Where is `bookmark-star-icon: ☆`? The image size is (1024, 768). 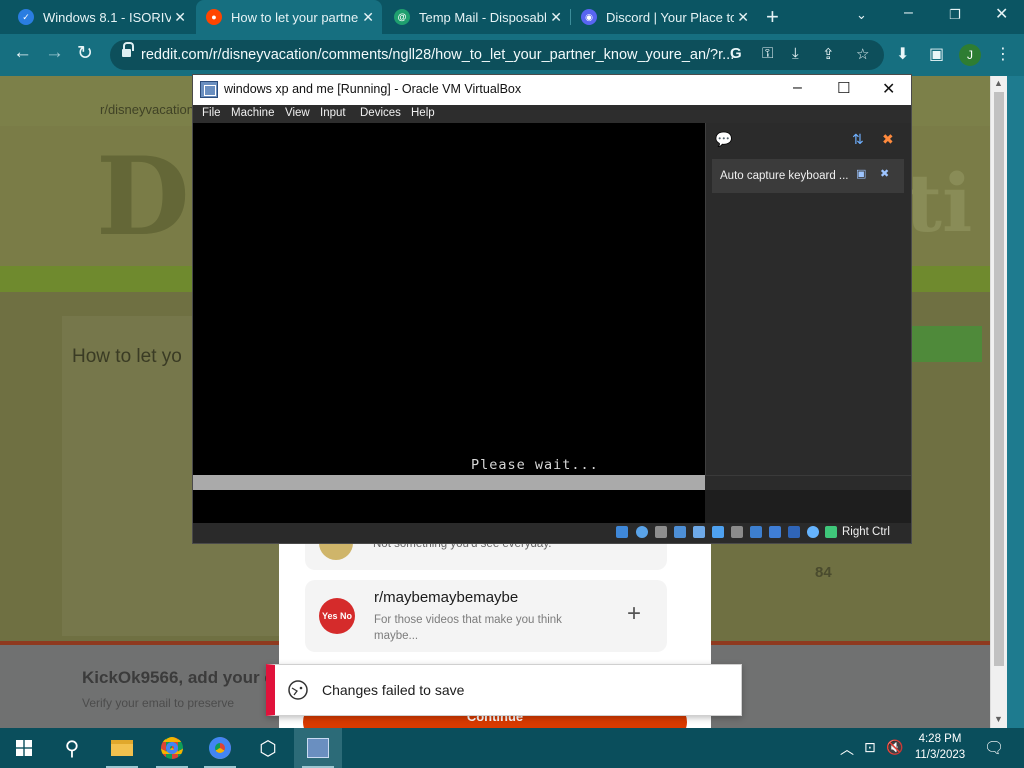 bookmark-star-icon: ☆ is located at coordinates (862, 54).